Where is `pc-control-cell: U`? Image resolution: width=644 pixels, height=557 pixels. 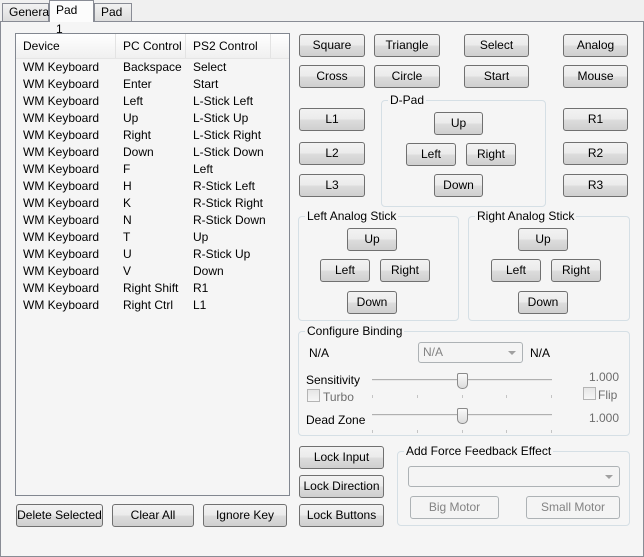
pc-control-cell: U is located at coordinates (127, 254).